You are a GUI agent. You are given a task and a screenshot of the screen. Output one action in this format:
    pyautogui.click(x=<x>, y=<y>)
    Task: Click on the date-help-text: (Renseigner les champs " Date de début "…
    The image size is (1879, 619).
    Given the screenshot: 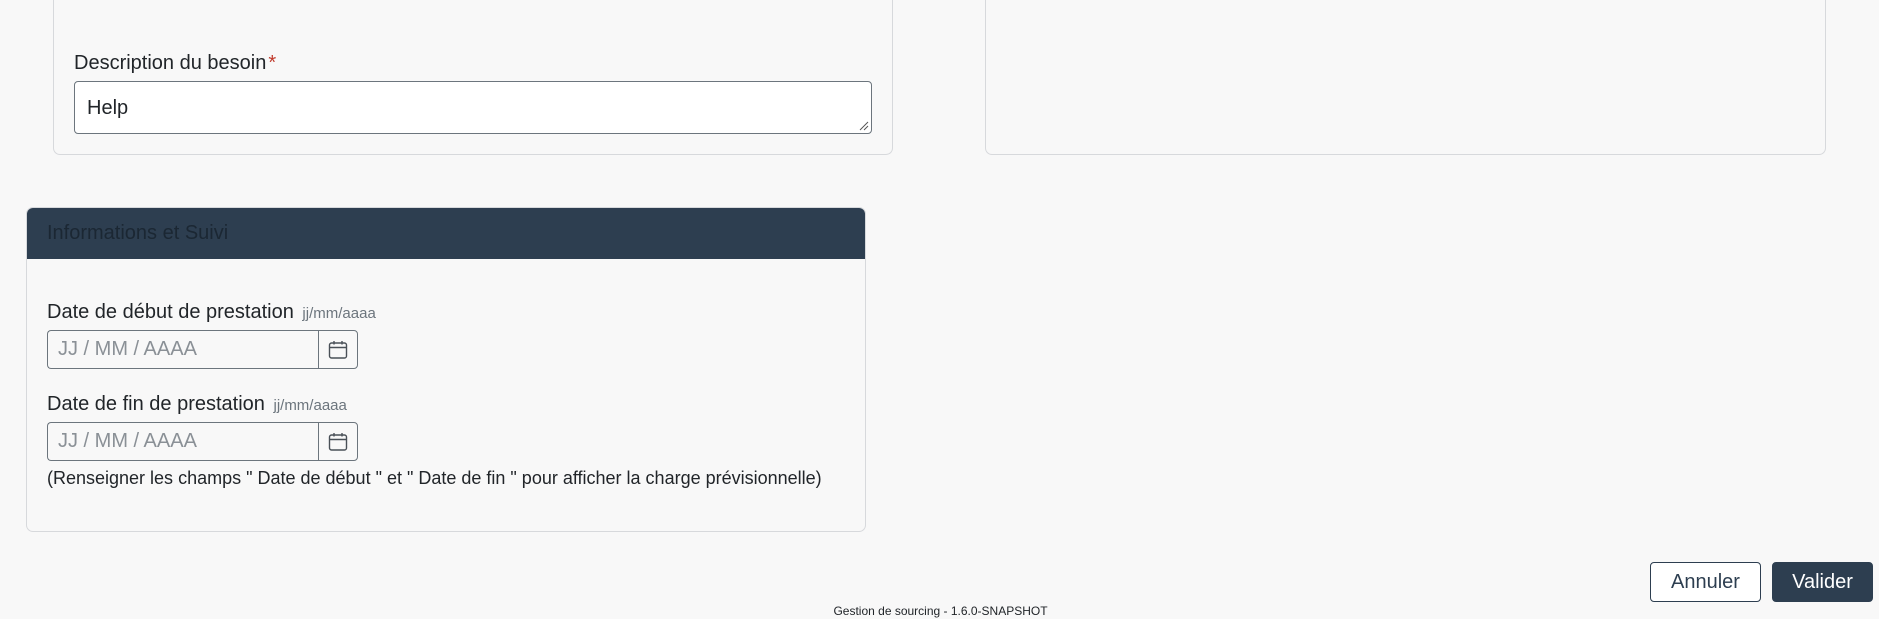 What is the action you would take?
    pyautogui.click(x=434, y=478)
    